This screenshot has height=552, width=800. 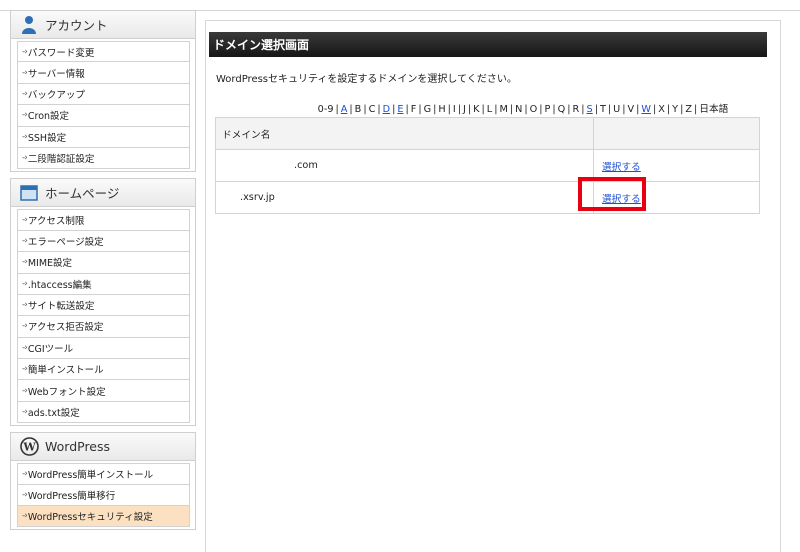 I want to click on alphabet-label-11: K, so click(x=476, y=109).